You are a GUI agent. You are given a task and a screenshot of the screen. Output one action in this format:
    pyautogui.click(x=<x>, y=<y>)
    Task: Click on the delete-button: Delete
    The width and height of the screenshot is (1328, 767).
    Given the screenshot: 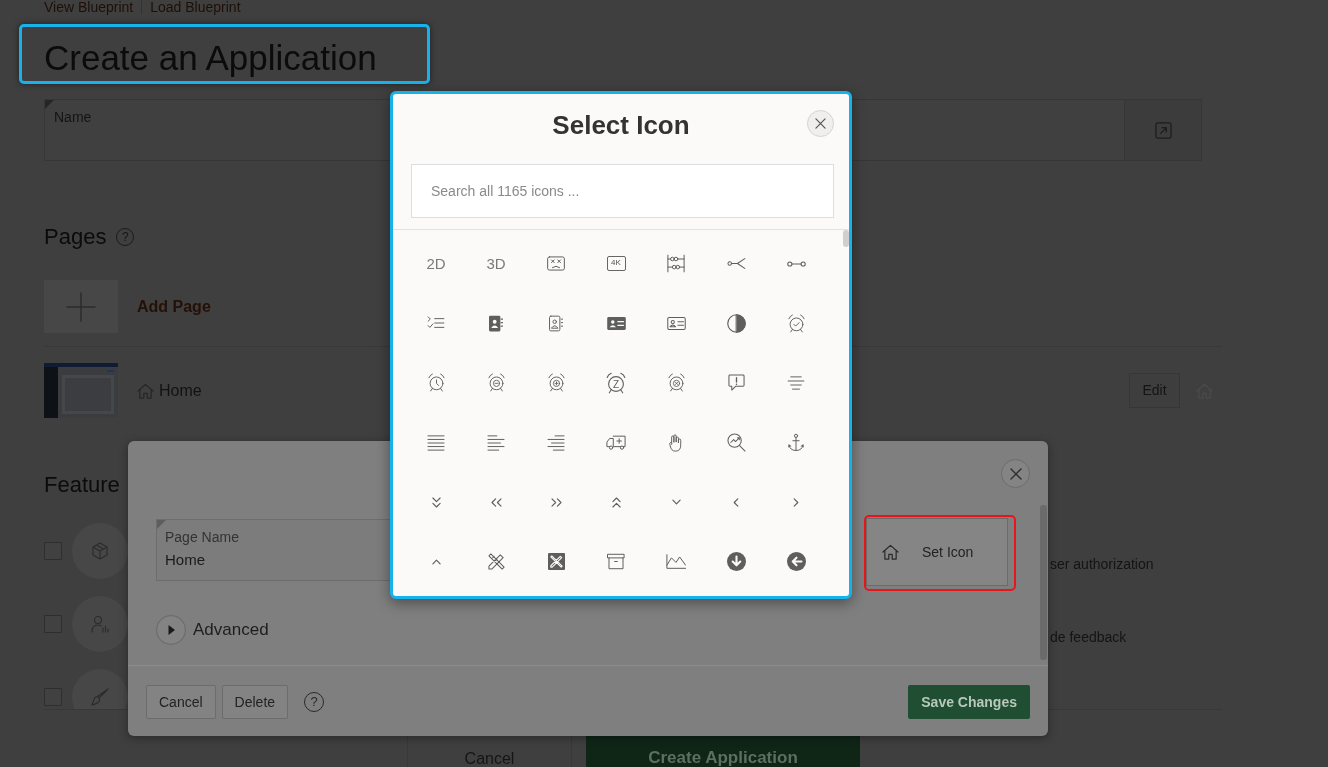 What is the action you would take?
    pyautogui.click(x=255, y=702)
    